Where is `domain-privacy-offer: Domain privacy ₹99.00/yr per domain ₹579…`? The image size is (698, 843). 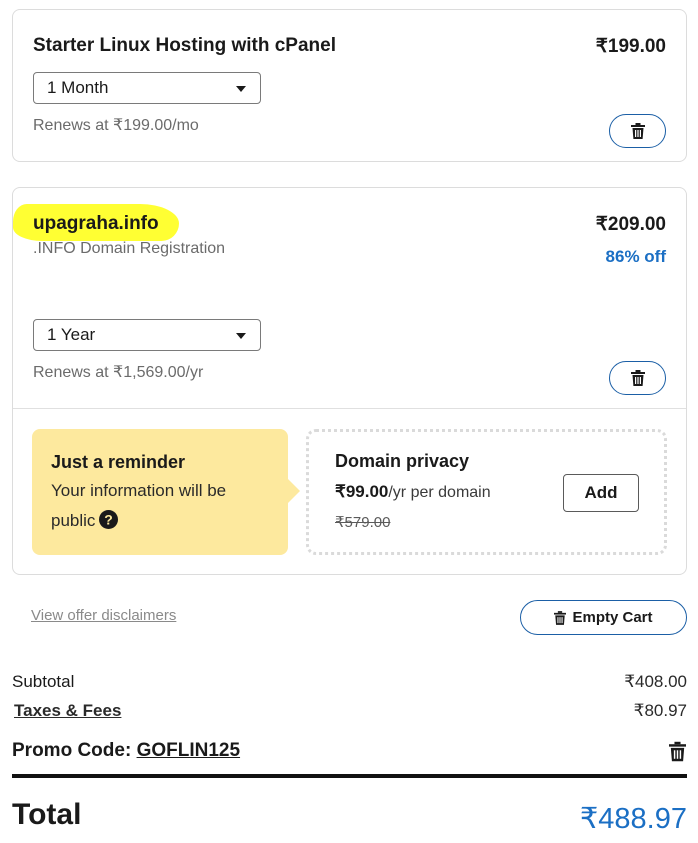 domain-privacy-offer: Domain privacy ₹99.00/yr per domain ₹579… is located at coordinates (486, 492).